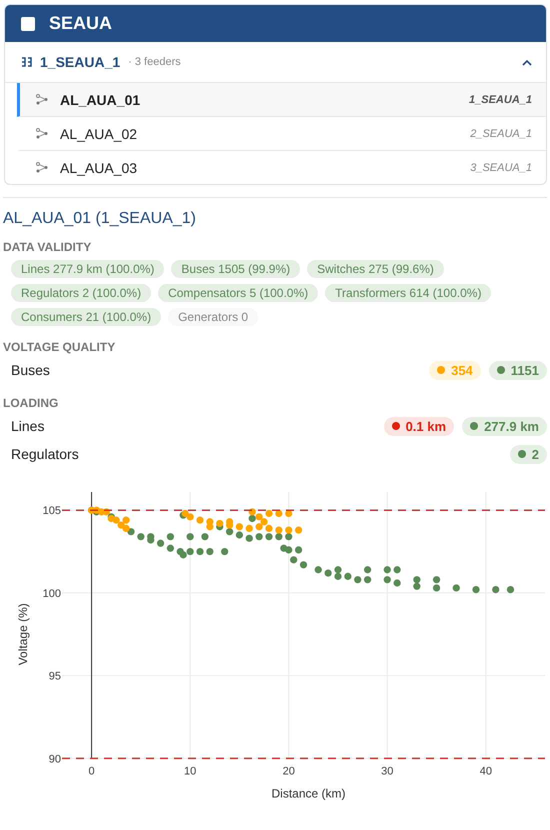 The width and height of the screenshot is (550, 830). I want to click on validity-chip: Consumers 21 (100.0%), so click(86, 317).